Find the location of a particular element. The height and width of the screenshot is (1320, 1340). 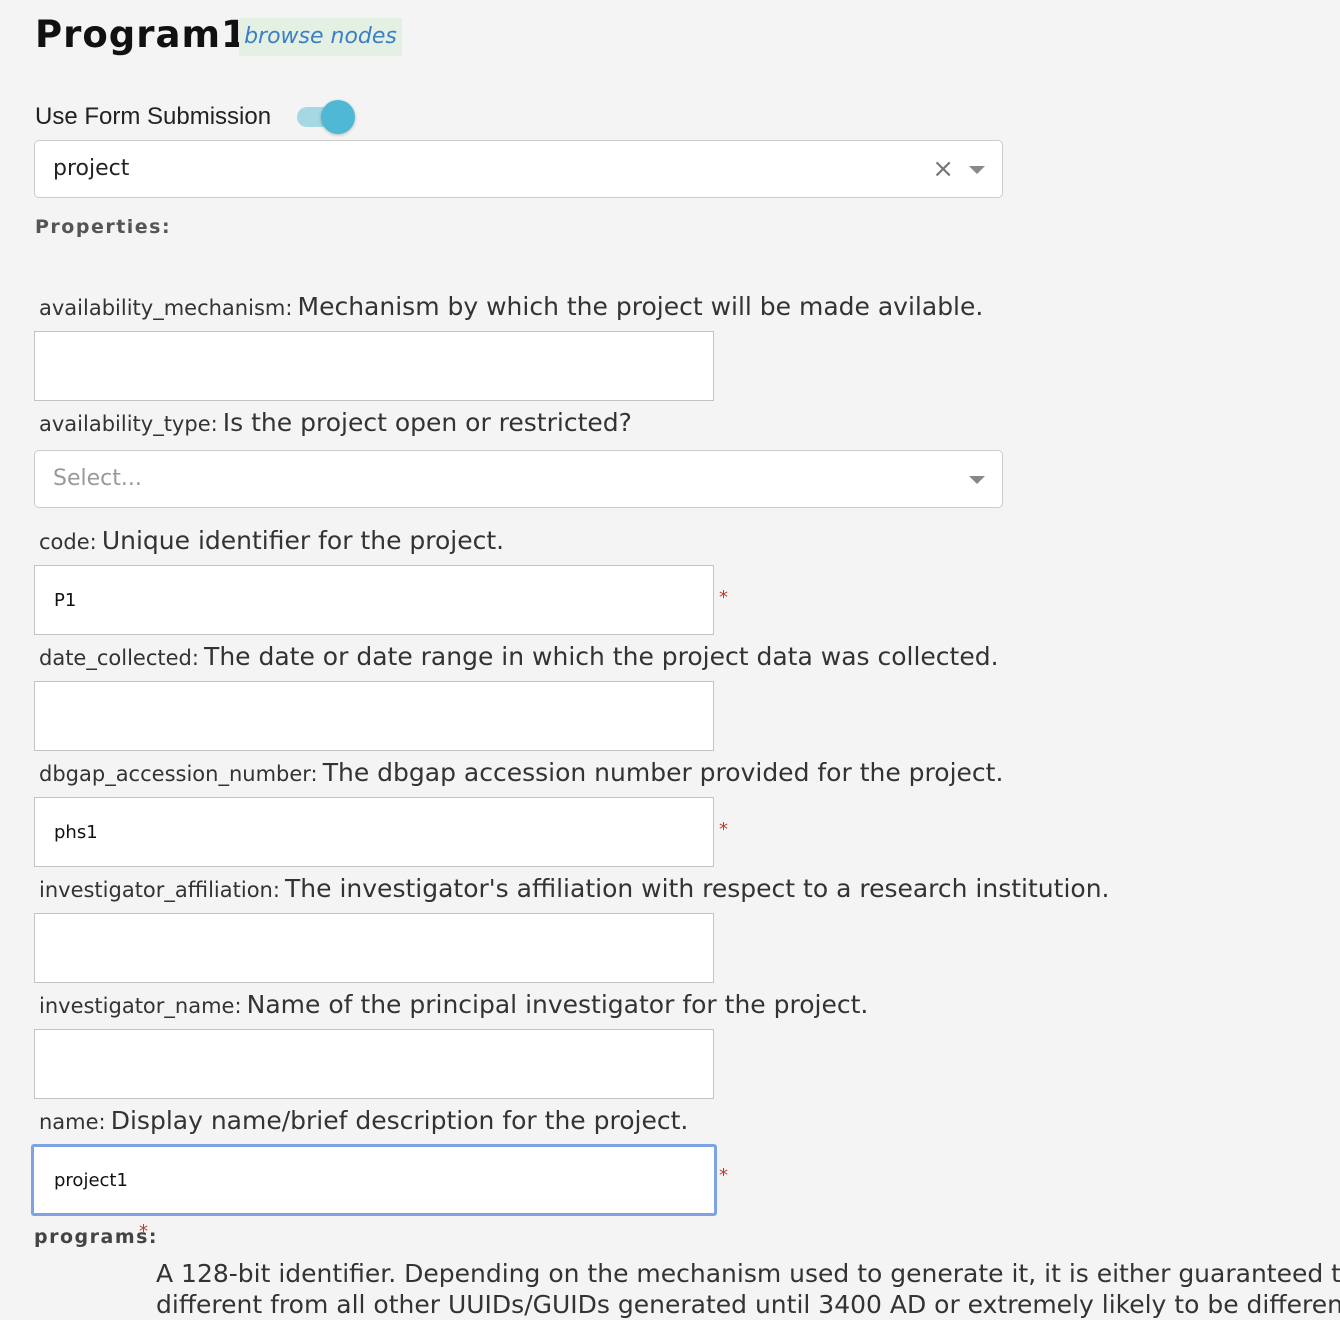

node-type-value: project is located at coordinates (91, 168).